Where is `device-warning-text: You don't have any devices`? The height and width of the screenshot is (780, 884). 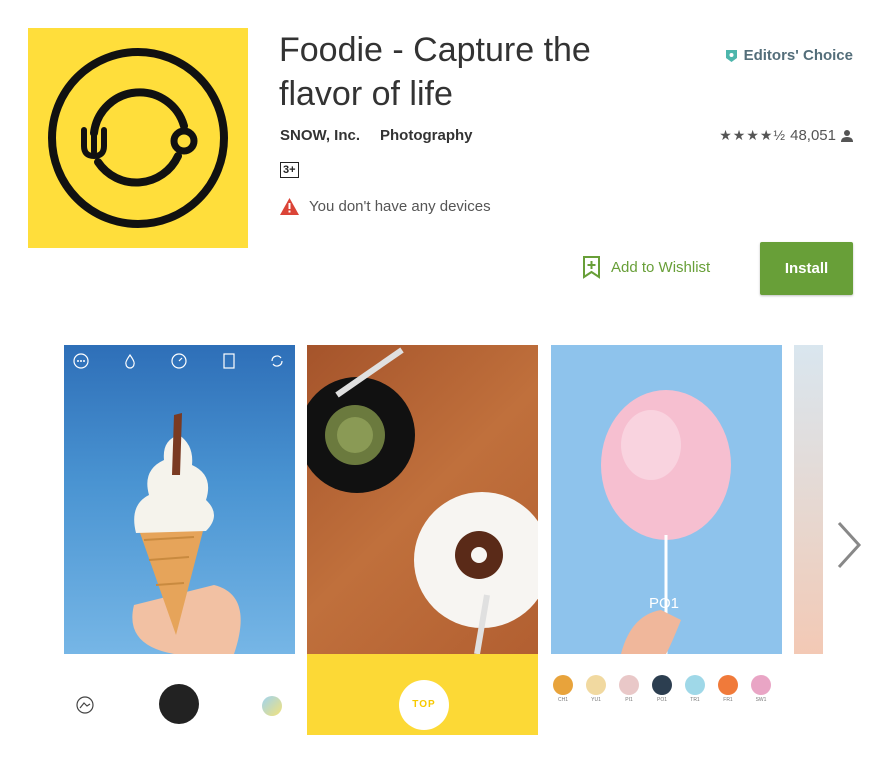 device-warning-text: You don't have any devices is located at coordinates (400, 206).